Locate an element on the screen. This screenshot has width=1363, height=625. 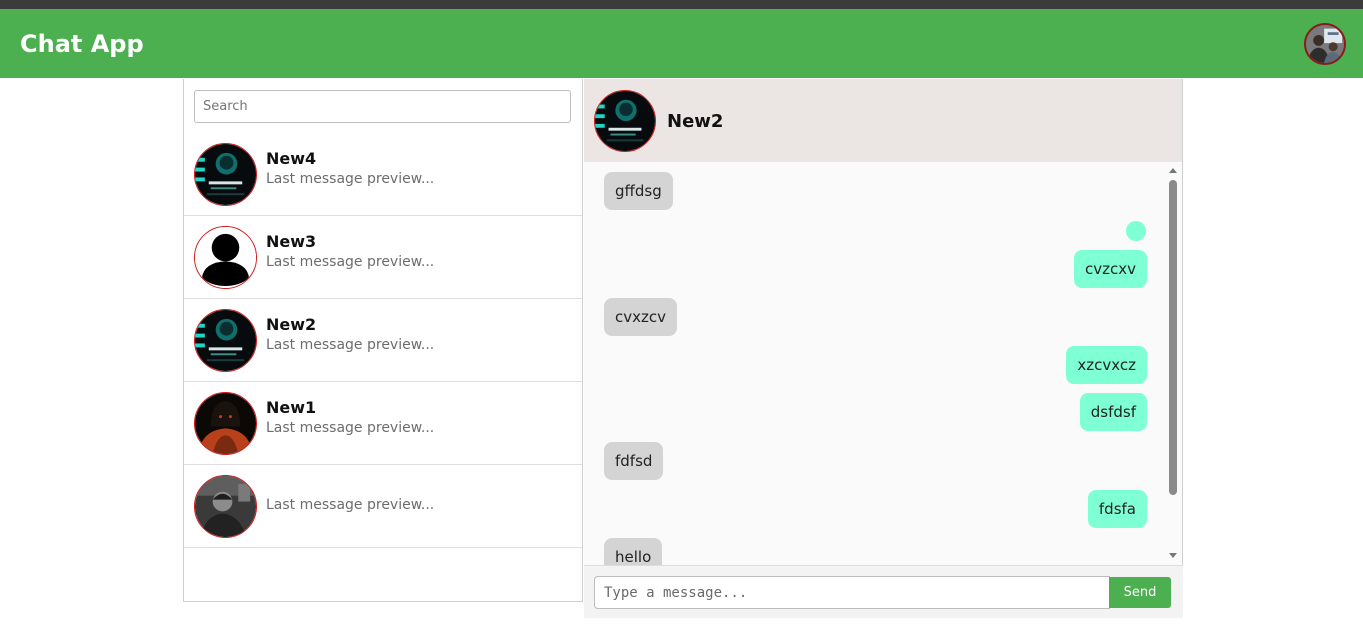
message-incoming: cvxzcv is located at coordinates (640, 317).